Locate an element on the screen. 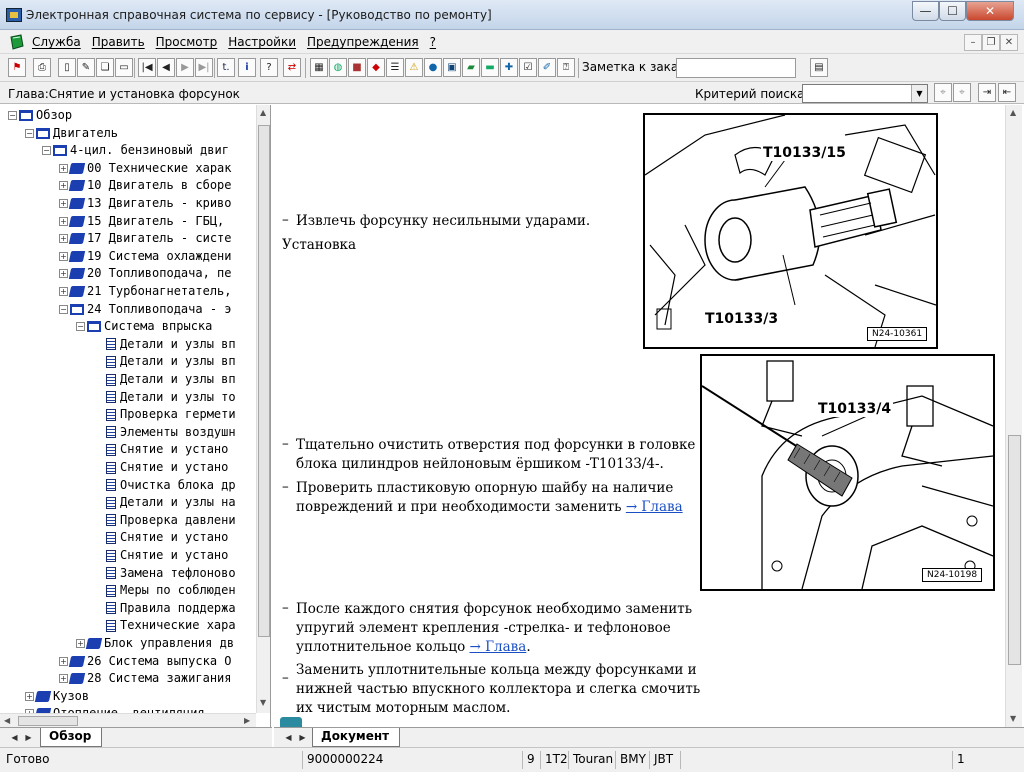 This screenshot has width=1024, height=772. diamond-icon: ◆ is located at coordinates (376, 67).